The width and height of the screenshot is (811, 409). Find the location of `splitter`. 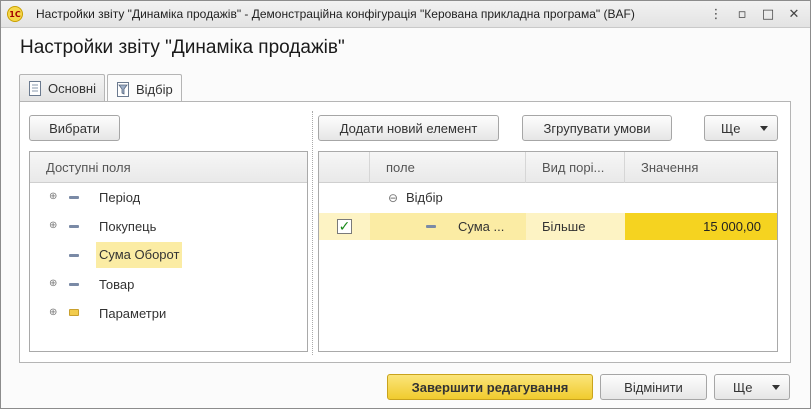

splitter is located at coordinates (312, 233).